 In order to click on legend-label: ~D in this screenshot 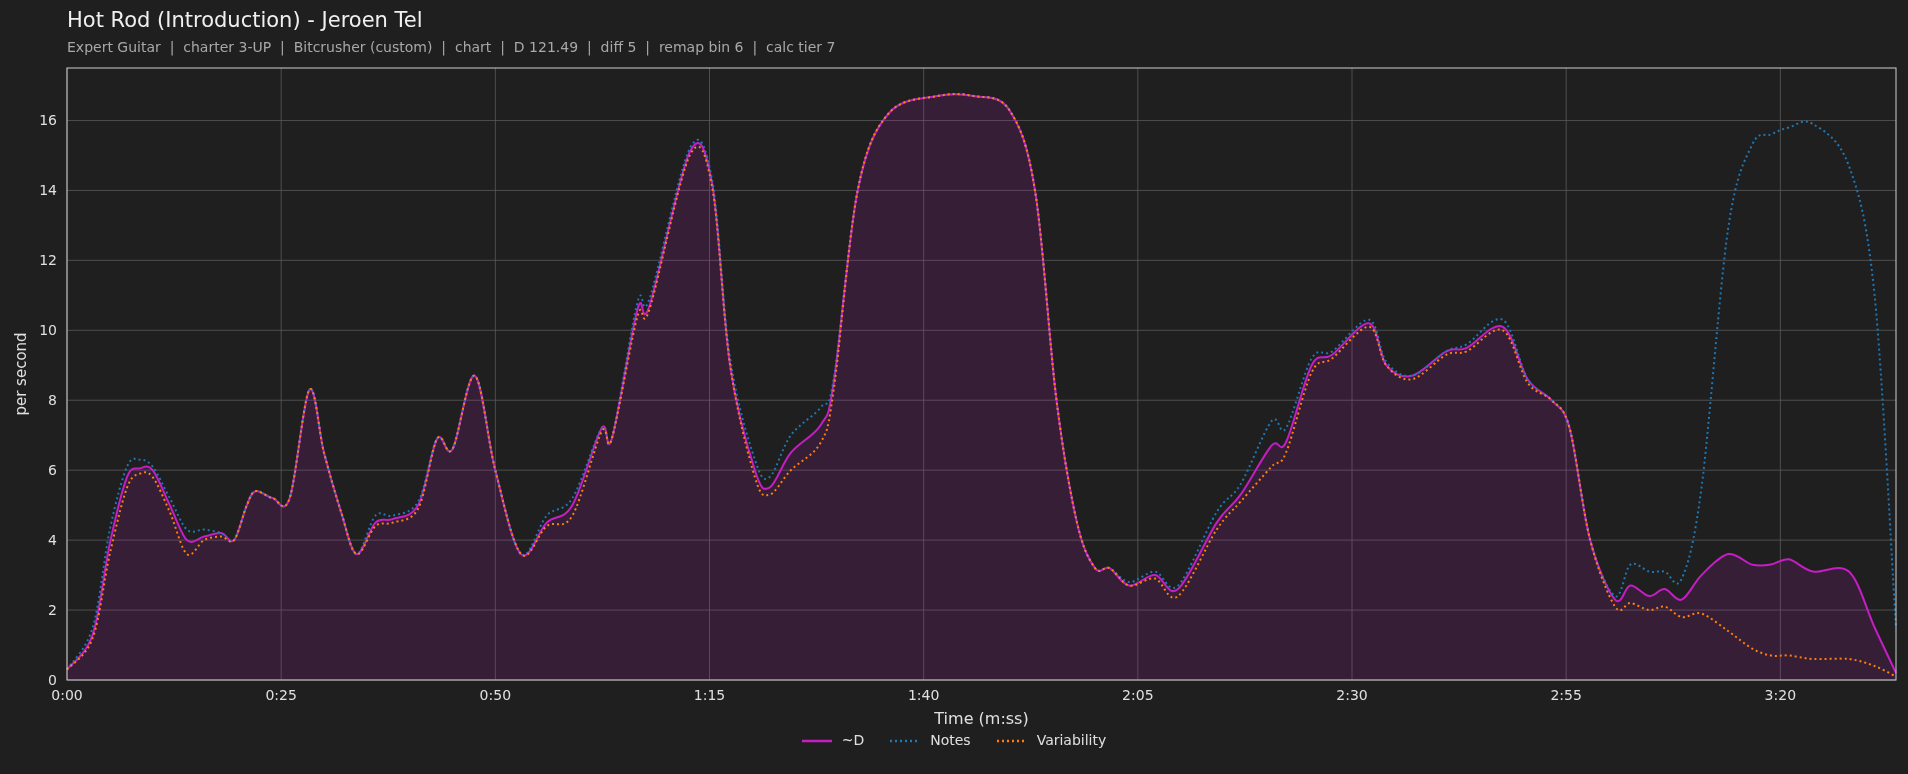, I will do `click(853, 740)`.